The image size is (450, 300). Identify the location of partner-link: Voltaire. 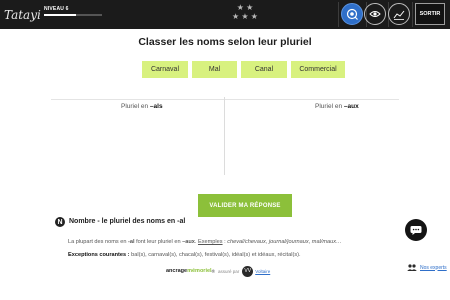
(262, 271).